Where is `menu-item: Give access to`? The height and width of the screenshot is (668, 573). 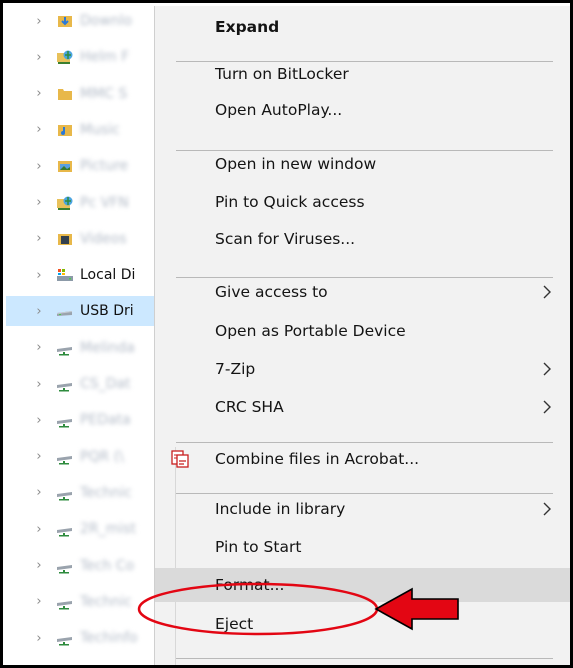 menu-item: Give access to is located at coordinates (362, 292).